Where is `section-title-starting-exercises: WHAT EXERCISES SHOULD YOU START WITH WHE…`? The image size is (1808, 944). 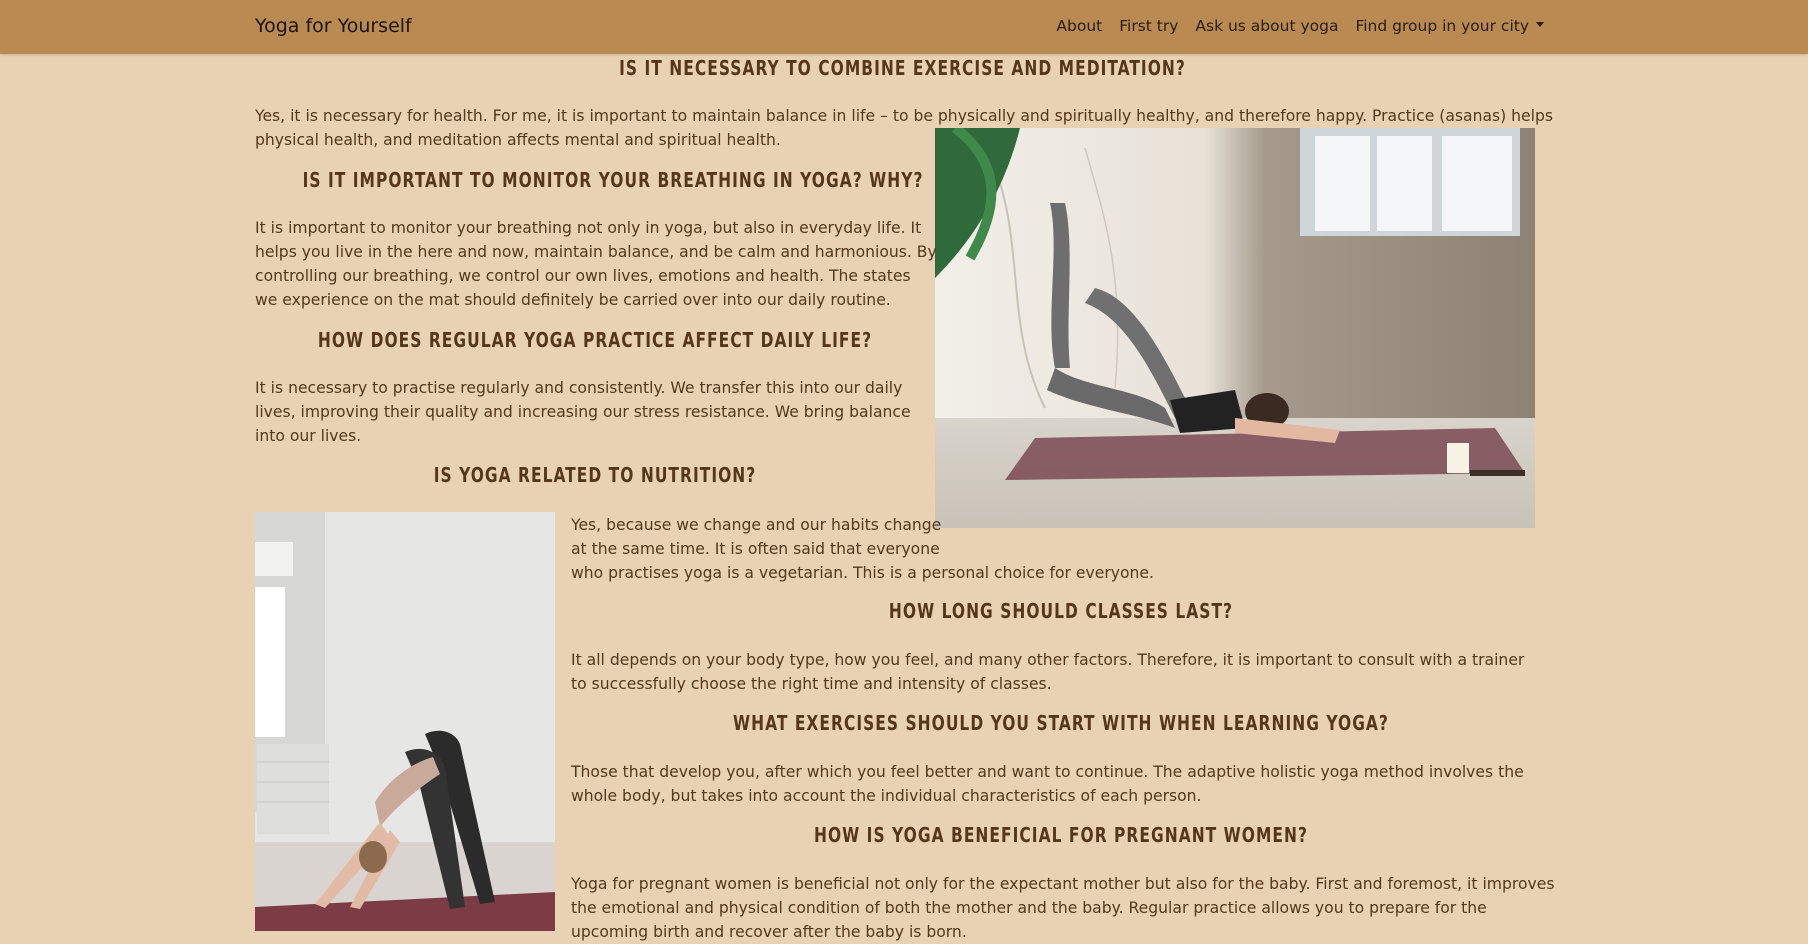 section-title-starting-exercises: WHAT EXERCISES SHOULD YOU START WITH WHE… is located at coordinates (1061, 723).